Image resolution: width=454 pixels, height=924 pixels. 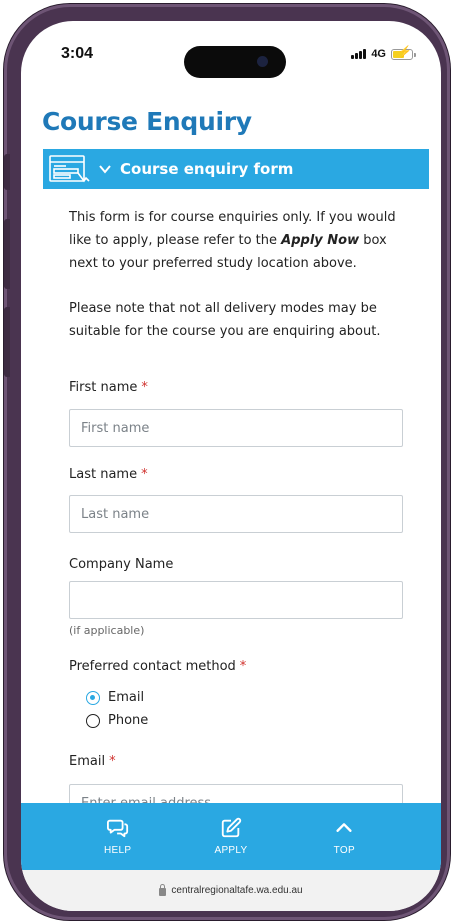 I want to click on form-header-label: Course enquiry form, so click(x=207, y=169).